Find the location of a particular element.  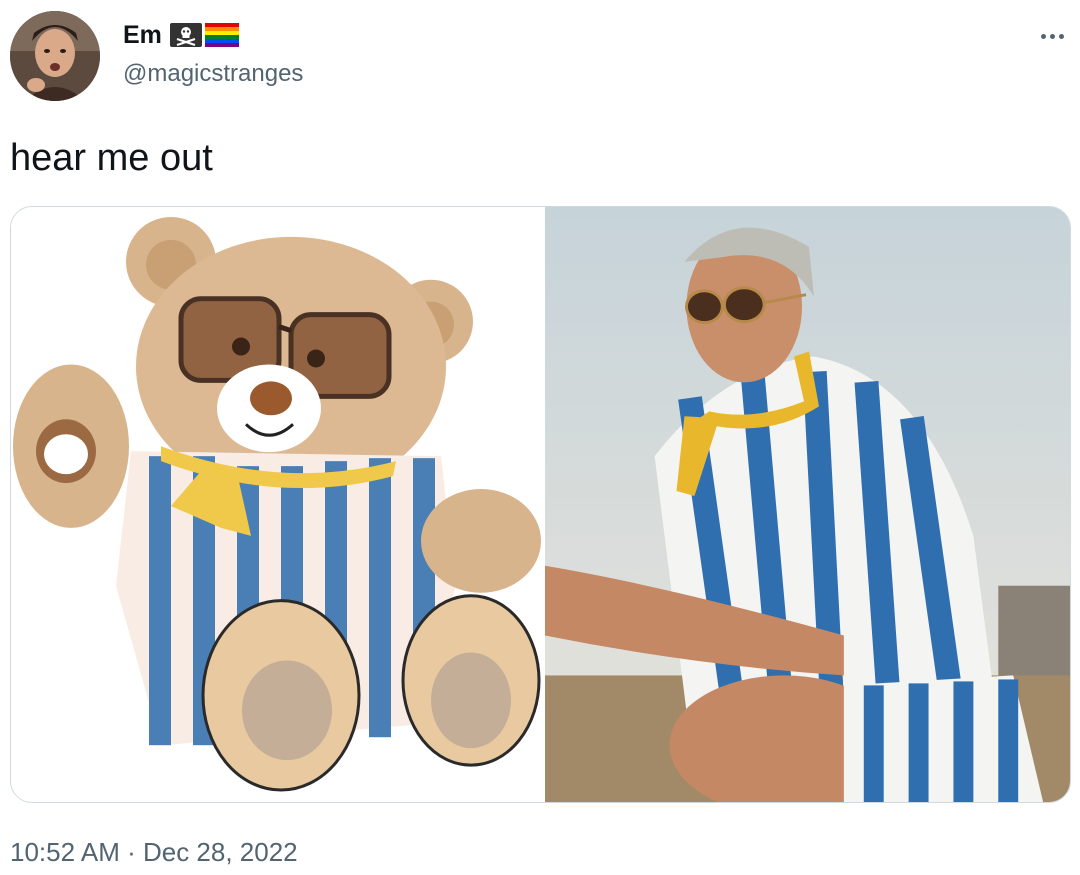

tweet-time: 10:52 AM is located at coordinates (65, 852).